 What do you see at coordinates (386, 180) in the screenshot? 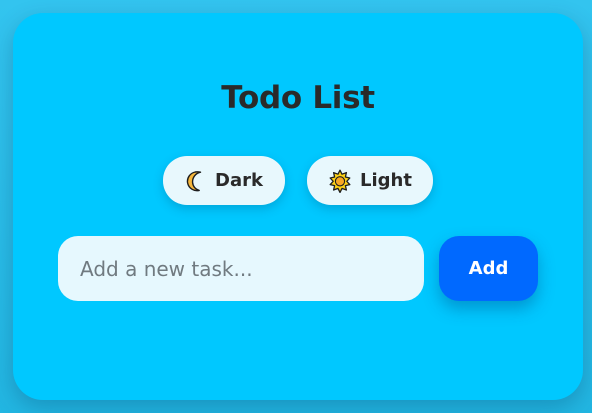
I see `light-theme-label: Light` at bounding box center [386, 180].